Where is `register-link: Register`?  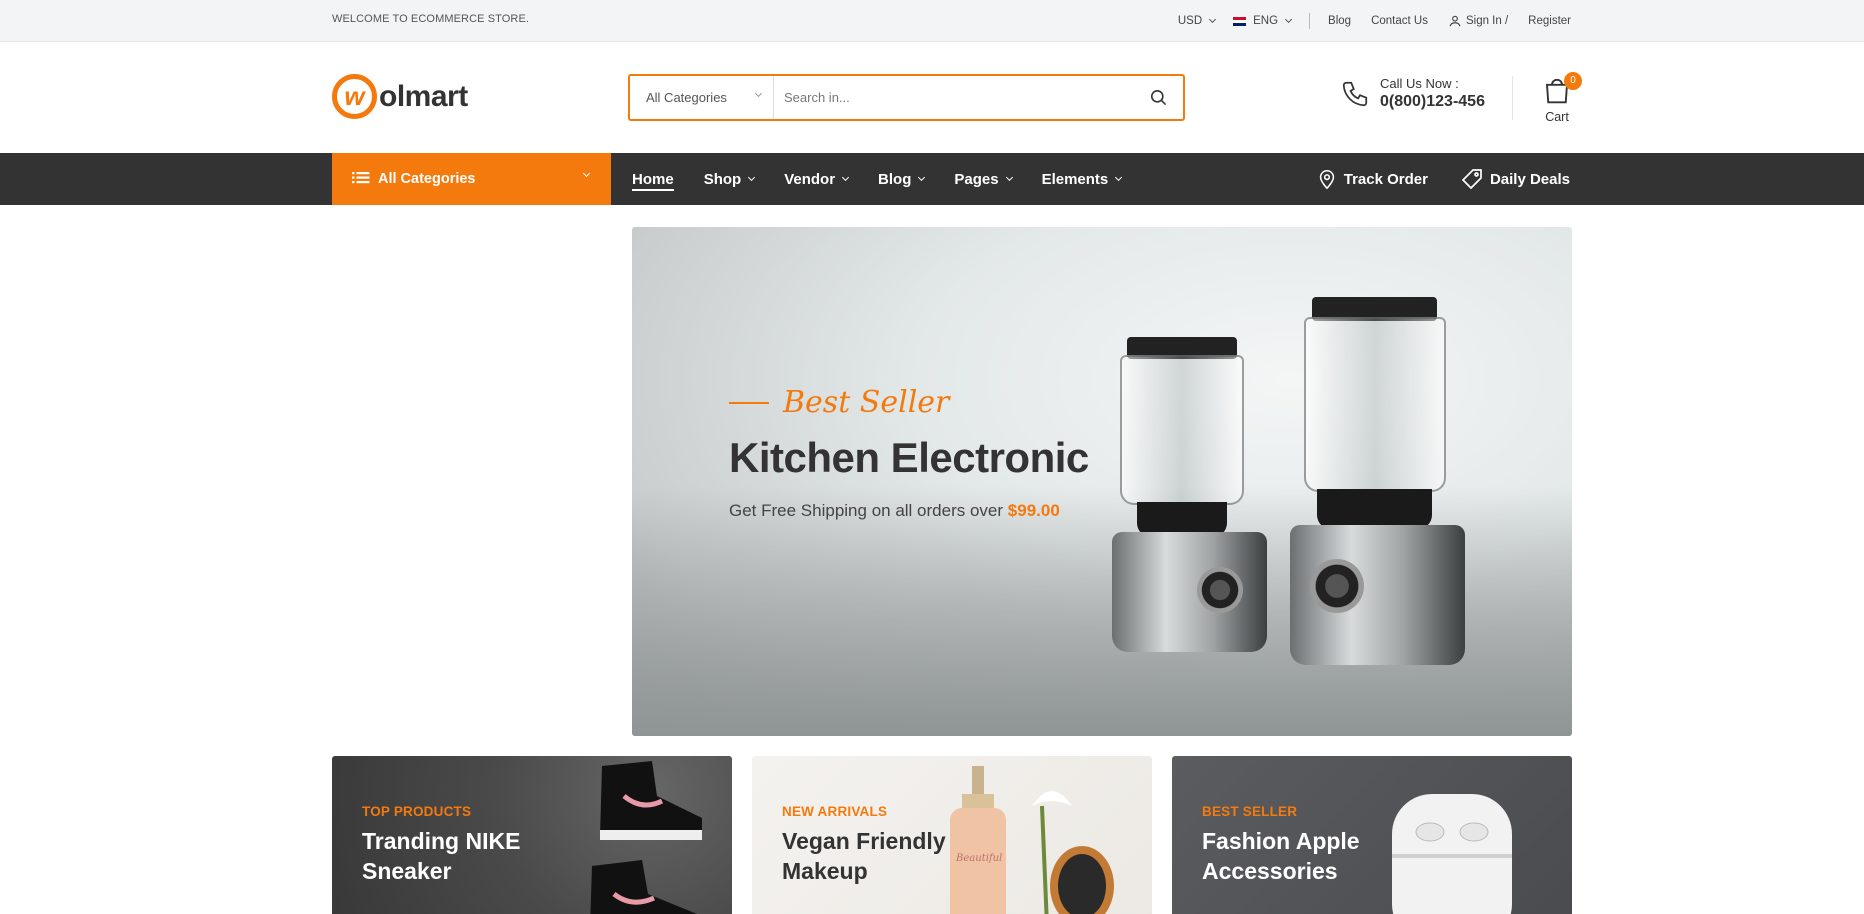
register-link: Register is located at coordinates (1549, 21).